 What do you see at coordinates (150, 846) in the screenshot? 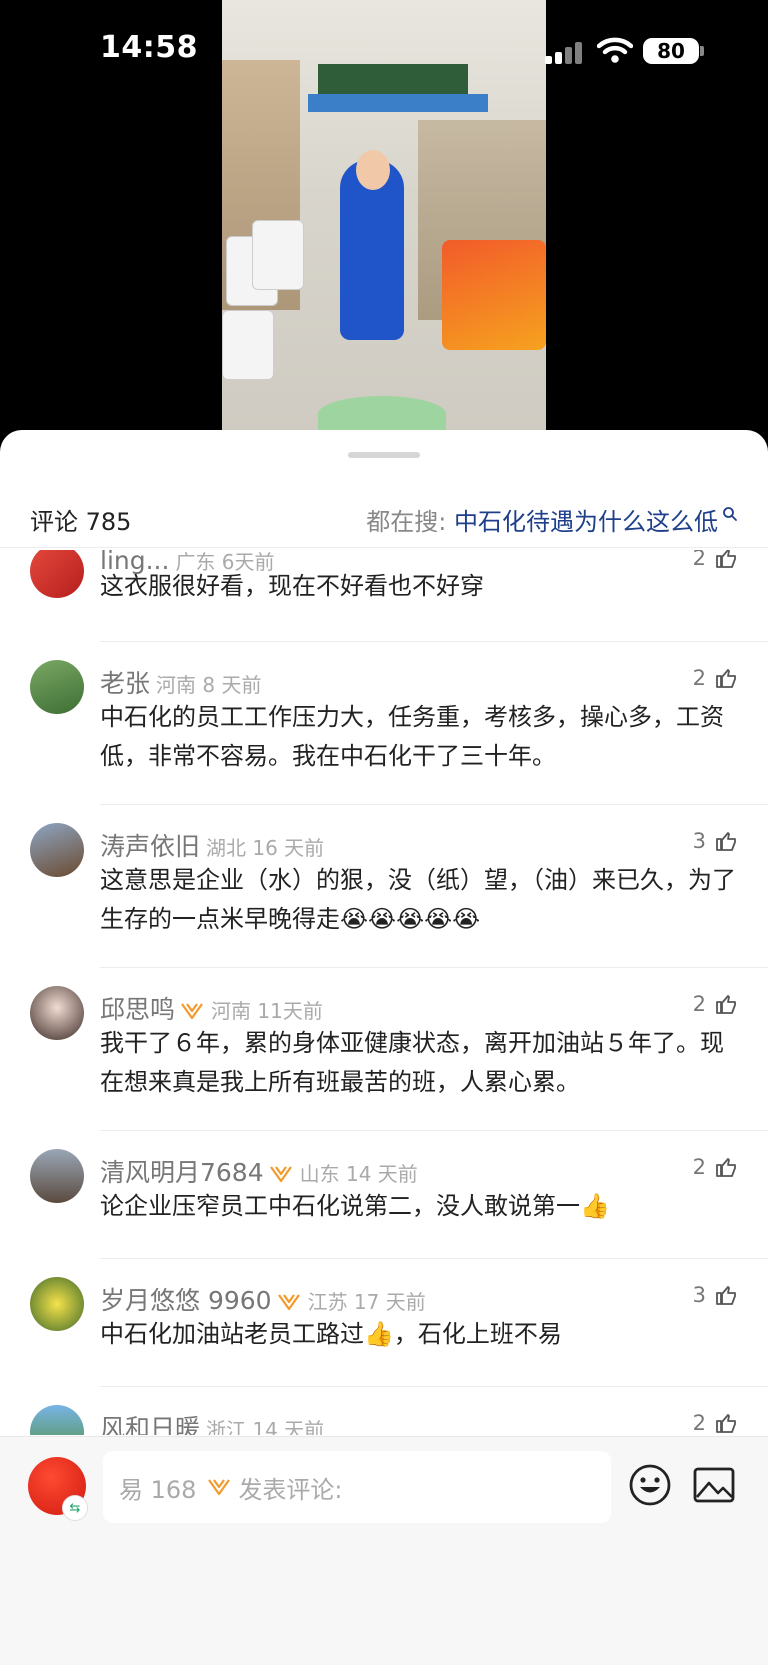
I see `comment-username: 涛声依旧` at bounding box center [150, 846].